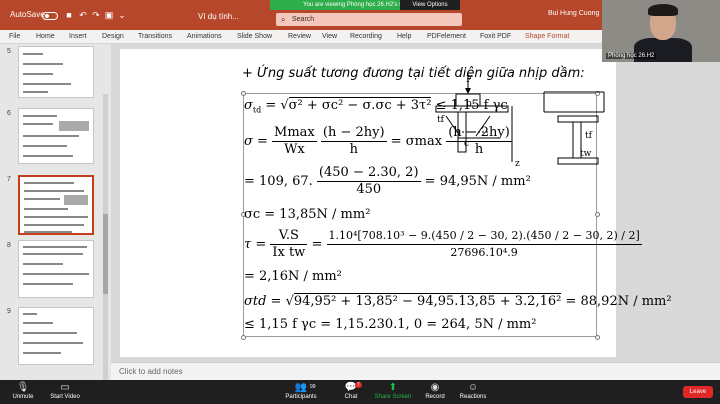 The image size is (720, 404). What do you see at coordinates (366, 36) in the screenshot?
I see `tab-recording: Recording` at bounding box center [366, 36].